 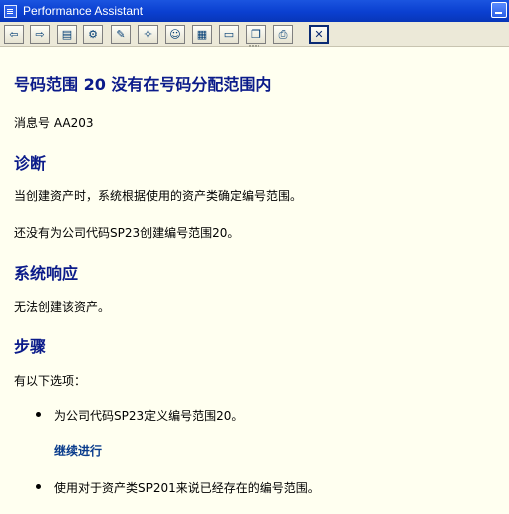 I want to click on bookmark-icon: ▭, so click(x=229, y=34).